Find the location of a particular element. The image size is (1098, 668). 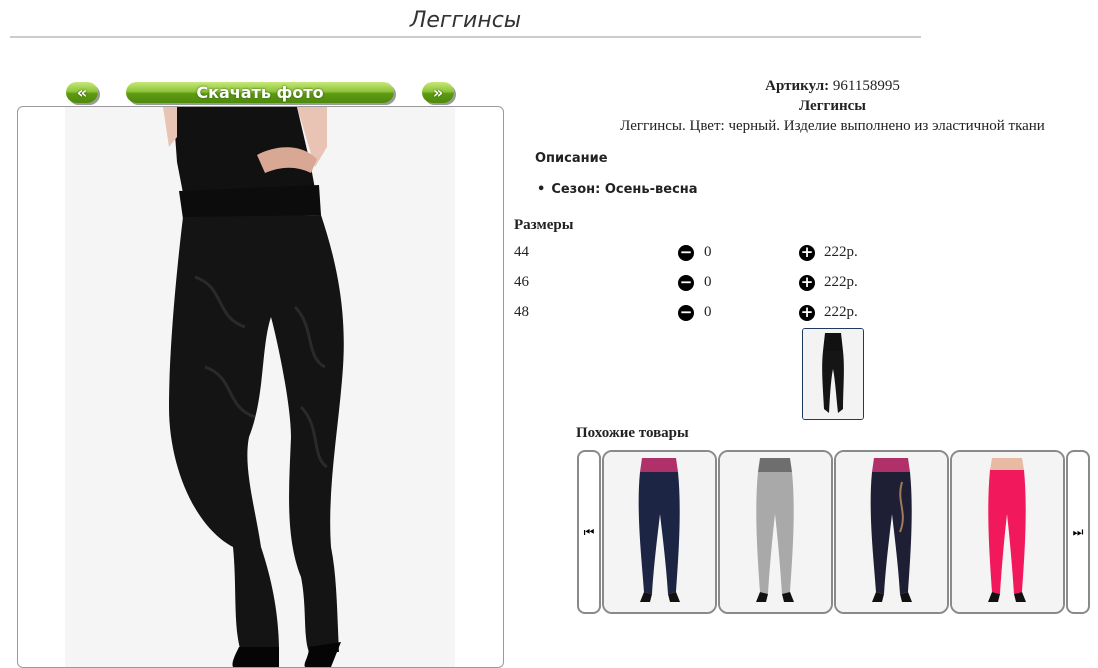

carousel-prev-button: ⏮ is located at coordinates (589, 532).